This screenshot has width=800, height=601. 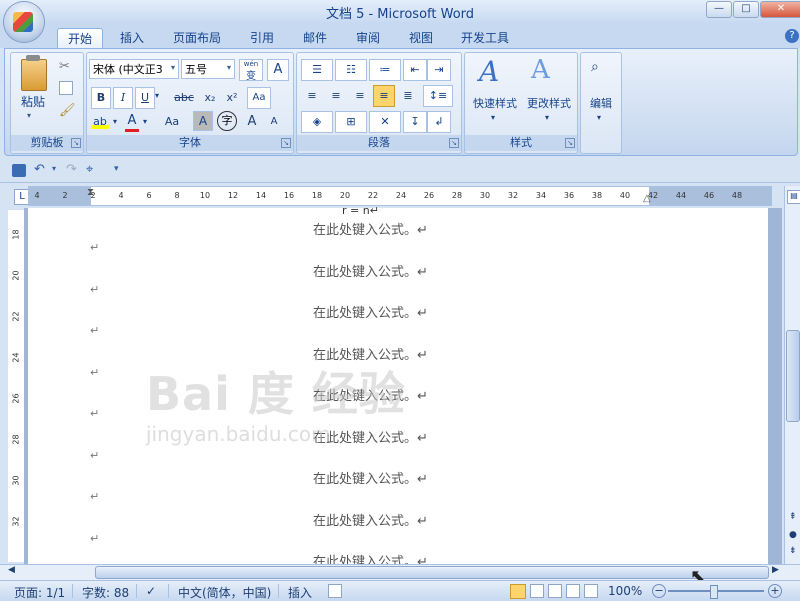 What do you see at coordinates (792, 36) in the screenshot?
I see `help-icon: ?` at bounding box center [792, 36].